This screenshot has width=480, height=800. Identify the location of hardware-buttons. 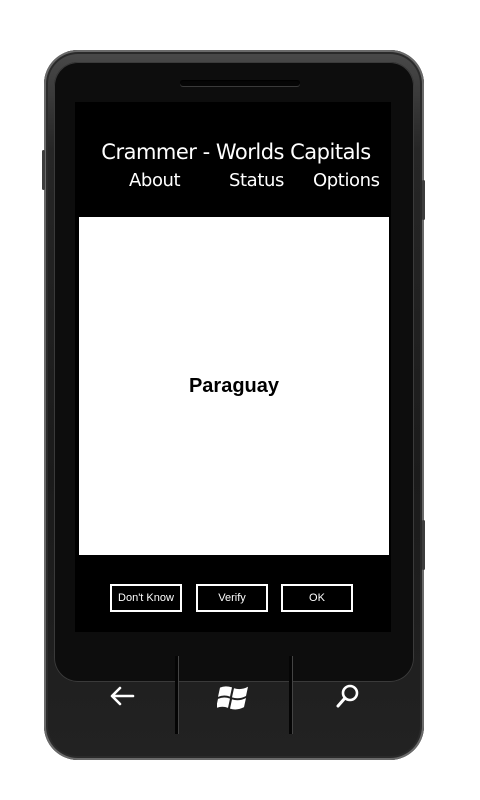
(234, 706).